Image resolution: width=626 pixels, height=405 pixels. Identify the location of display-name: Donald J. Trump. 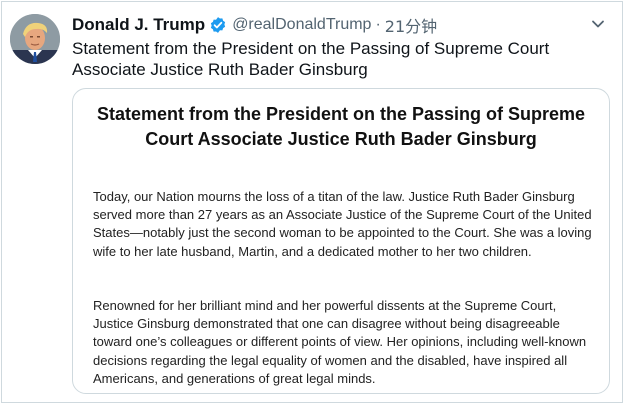
(138, 25).